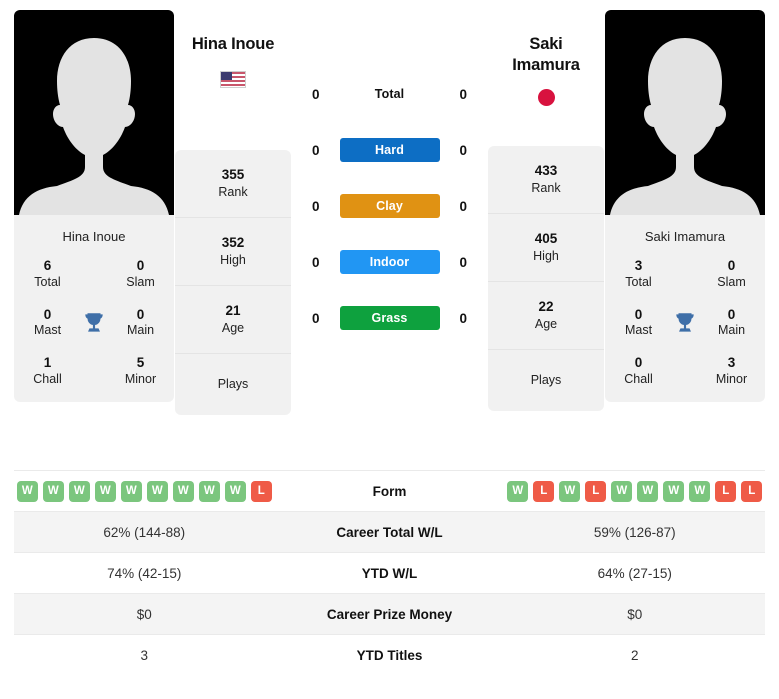 Image resolution: width=779 pixels, height=699 pixels. Describe the element at coordinates (638, 281) in the screenshot. I see `right-titles-total-label: Total` at that location.